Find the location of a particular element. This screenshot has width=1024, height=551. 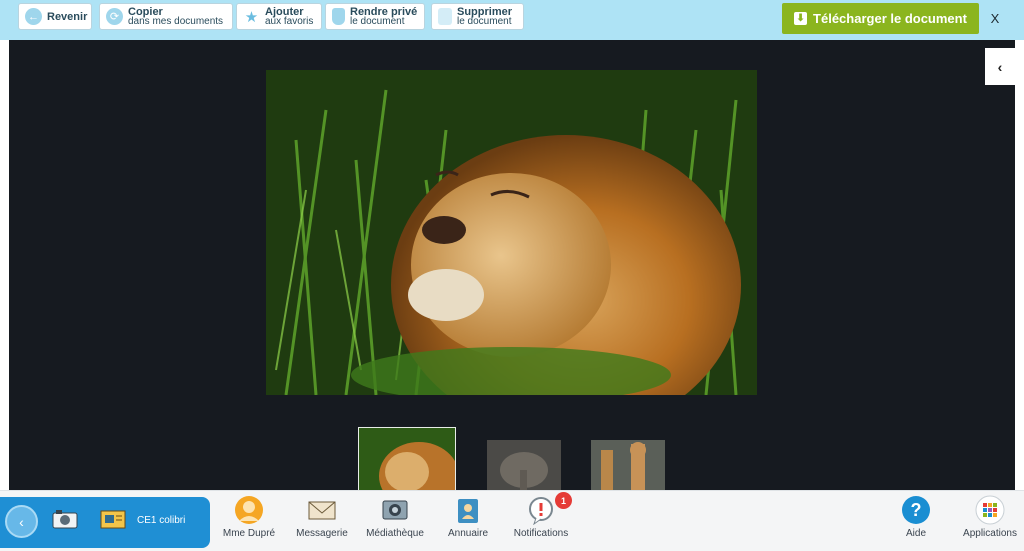

add-favorite-button: ★ Ajouter aux favoris is located at coordinates (279, 16).